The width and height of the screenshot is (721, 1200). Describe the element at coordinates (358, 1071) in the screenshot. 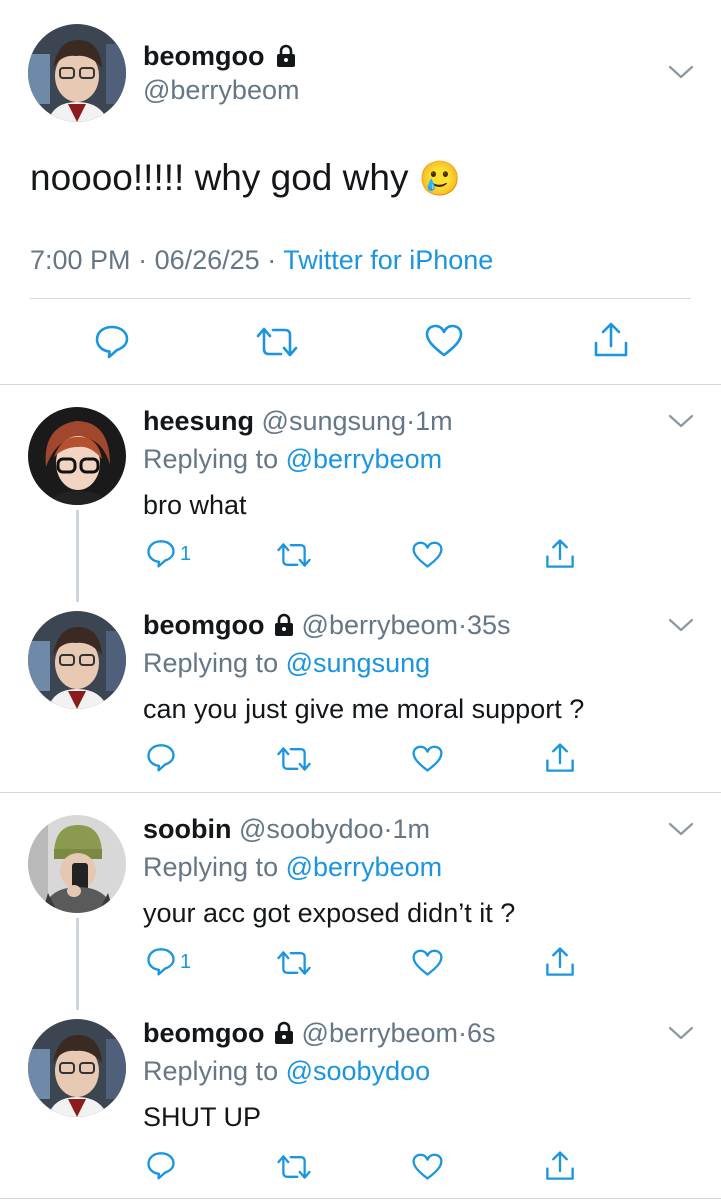

I see `replying-to-link: @soobydoo` at that location.